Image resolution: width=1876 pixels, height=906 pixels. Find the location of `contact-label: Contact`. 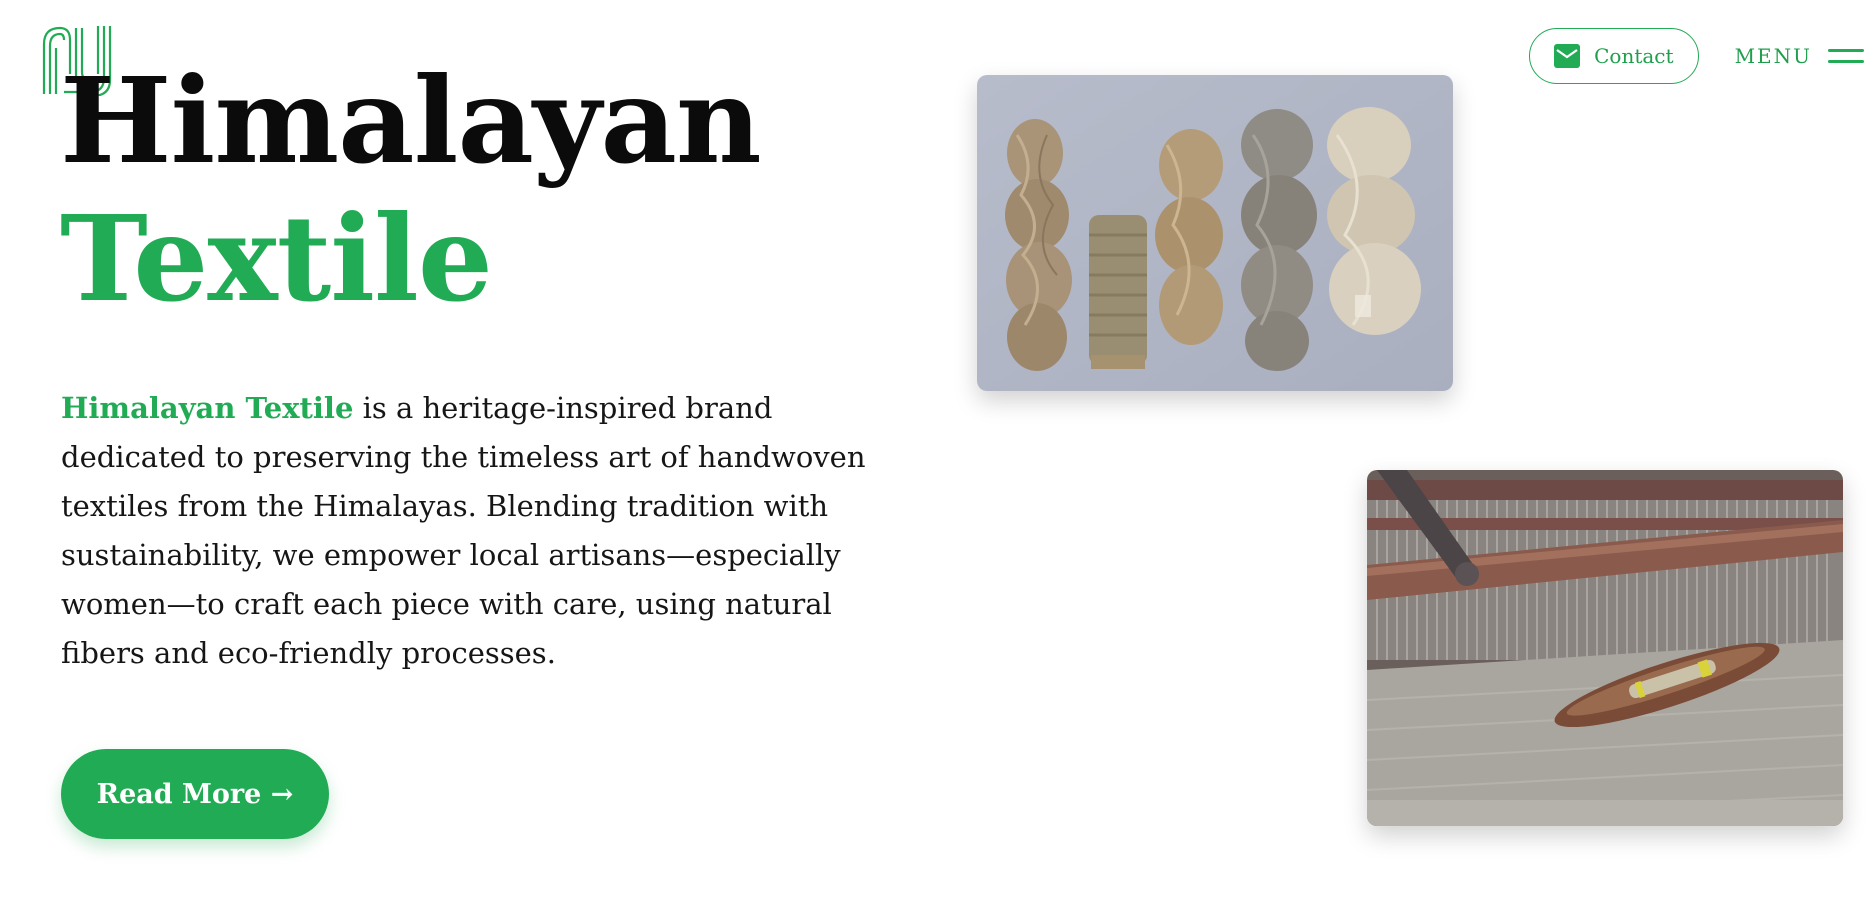

contact-label: Contact is located at coordinates (1634, 56).